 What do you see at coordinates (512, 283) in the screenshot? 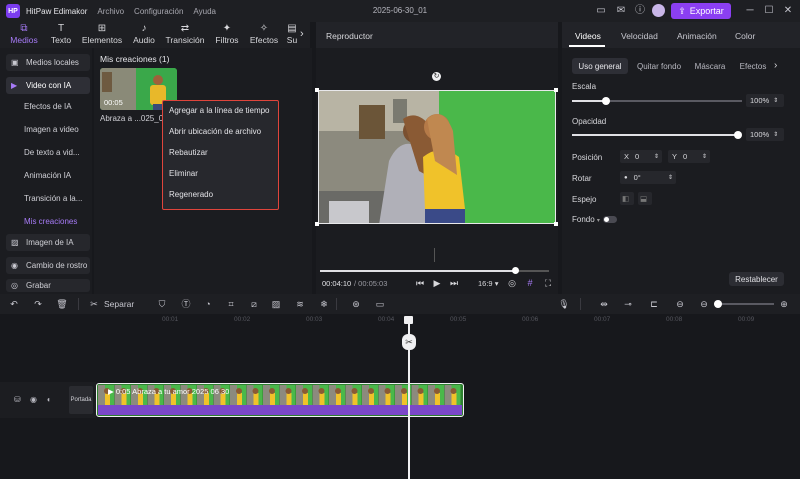
I see `snapshot-icon: ◎` at bounding box center [512, 283].